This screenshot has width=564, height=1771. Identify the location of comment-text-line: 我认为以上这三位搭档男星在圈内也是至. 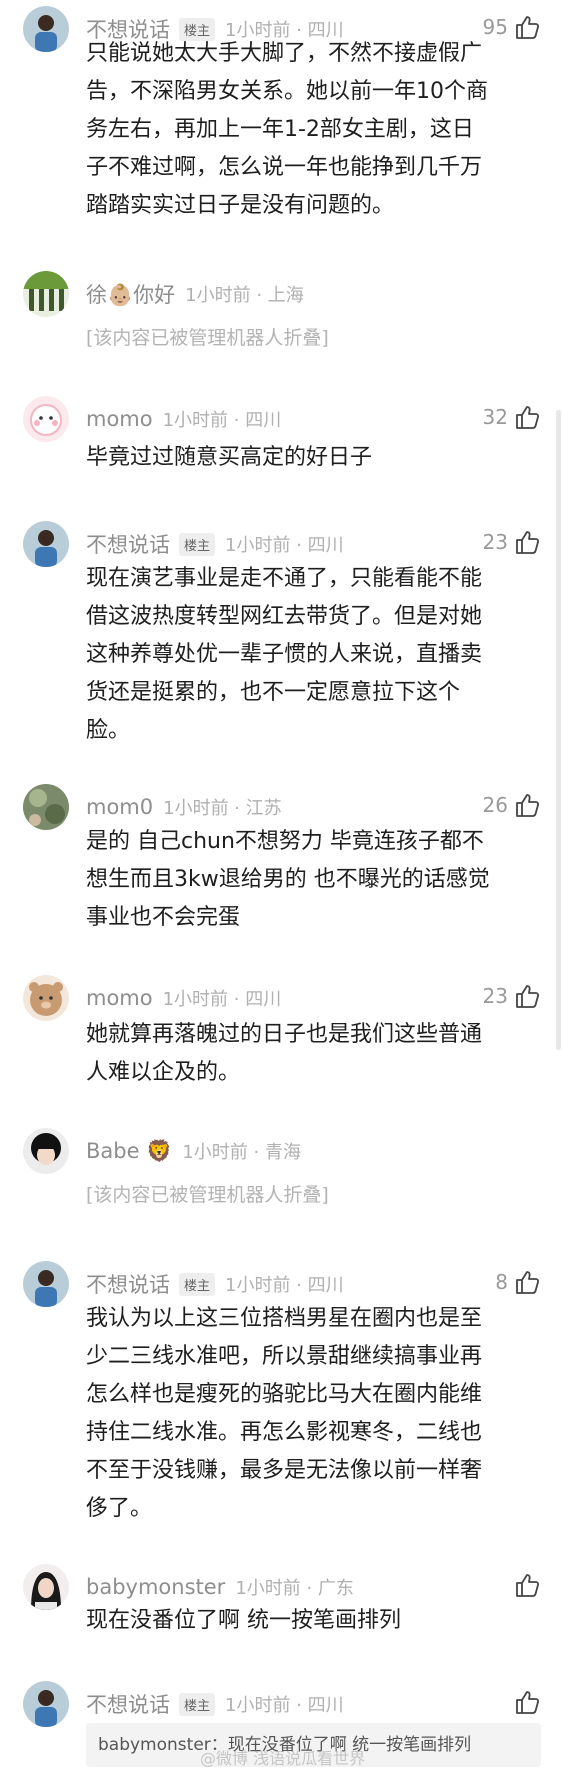
(284, 1318).